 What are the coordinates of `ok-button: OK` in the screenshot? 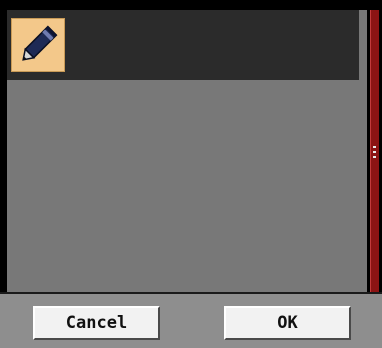 It's located at (287, 323).